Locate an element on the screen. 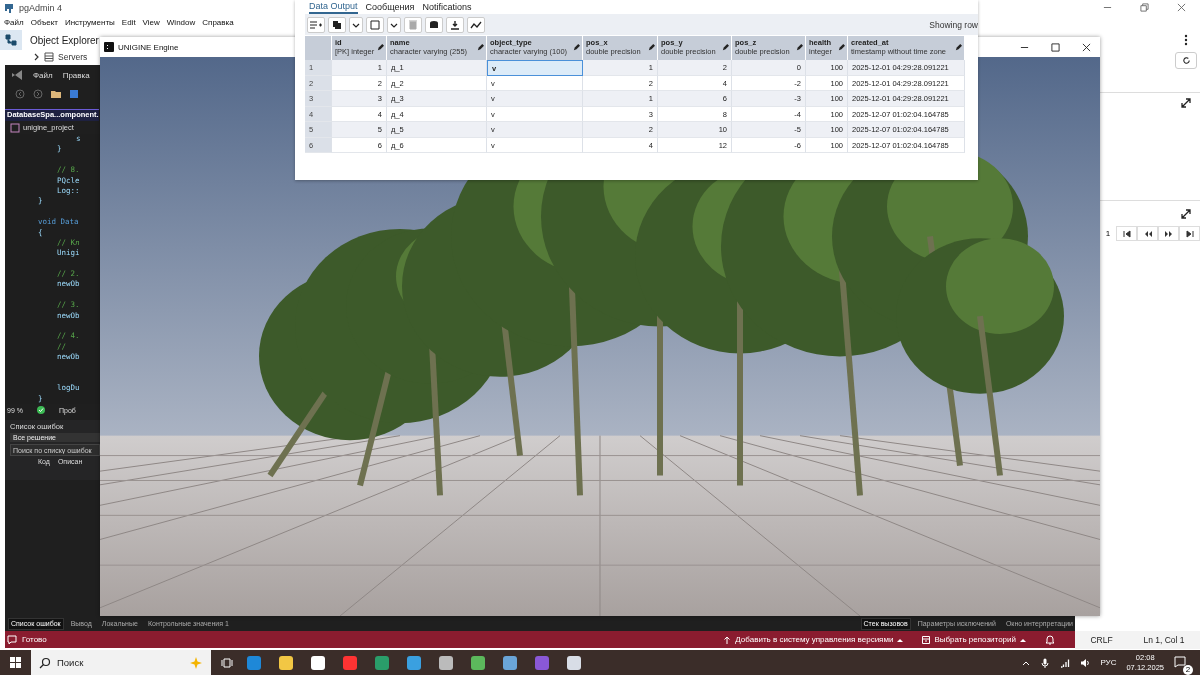  previous-page-button is located at coordinates (1147, 233).